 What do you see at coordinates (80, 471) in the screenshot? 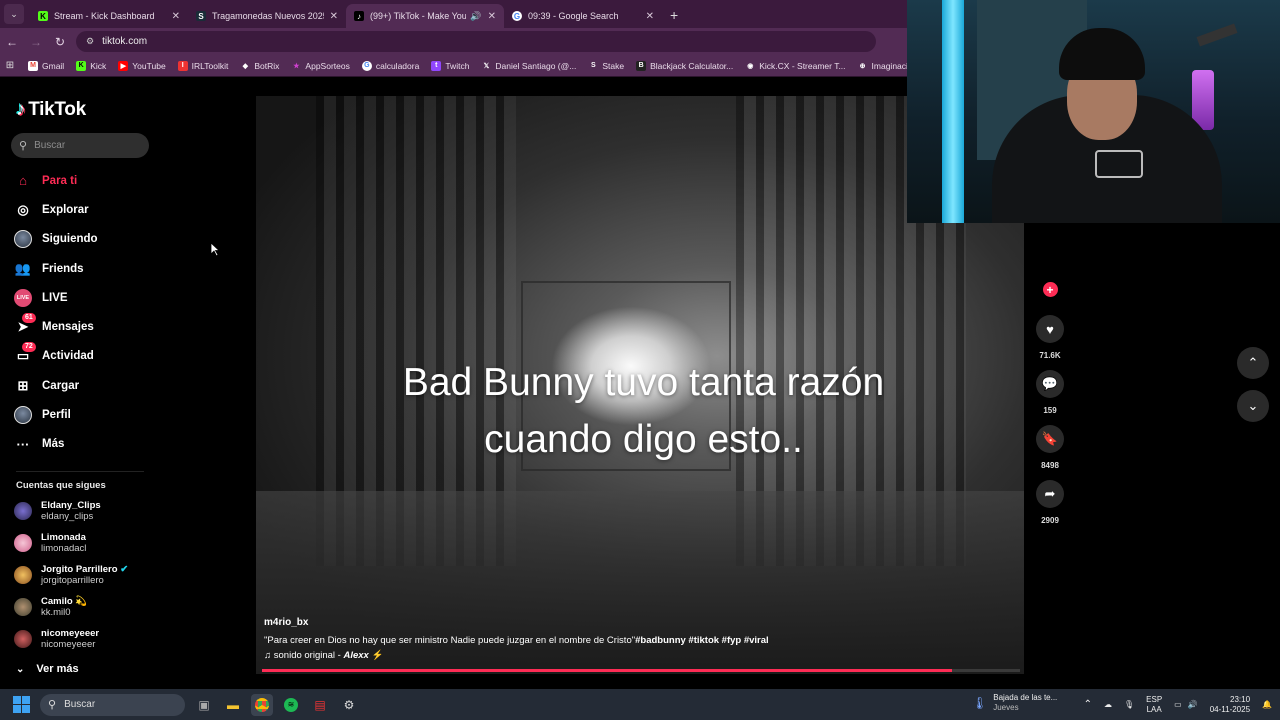
I see `sidebar-divider` at bounding box center [80, 471].